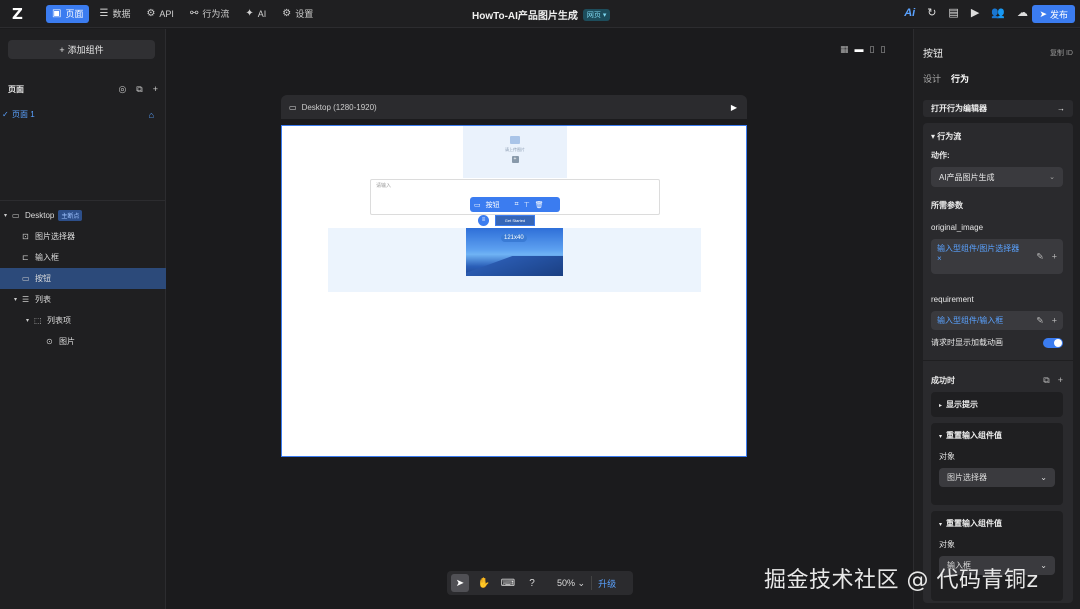  I want to click on play-icon: ▶, so click(975, 12).